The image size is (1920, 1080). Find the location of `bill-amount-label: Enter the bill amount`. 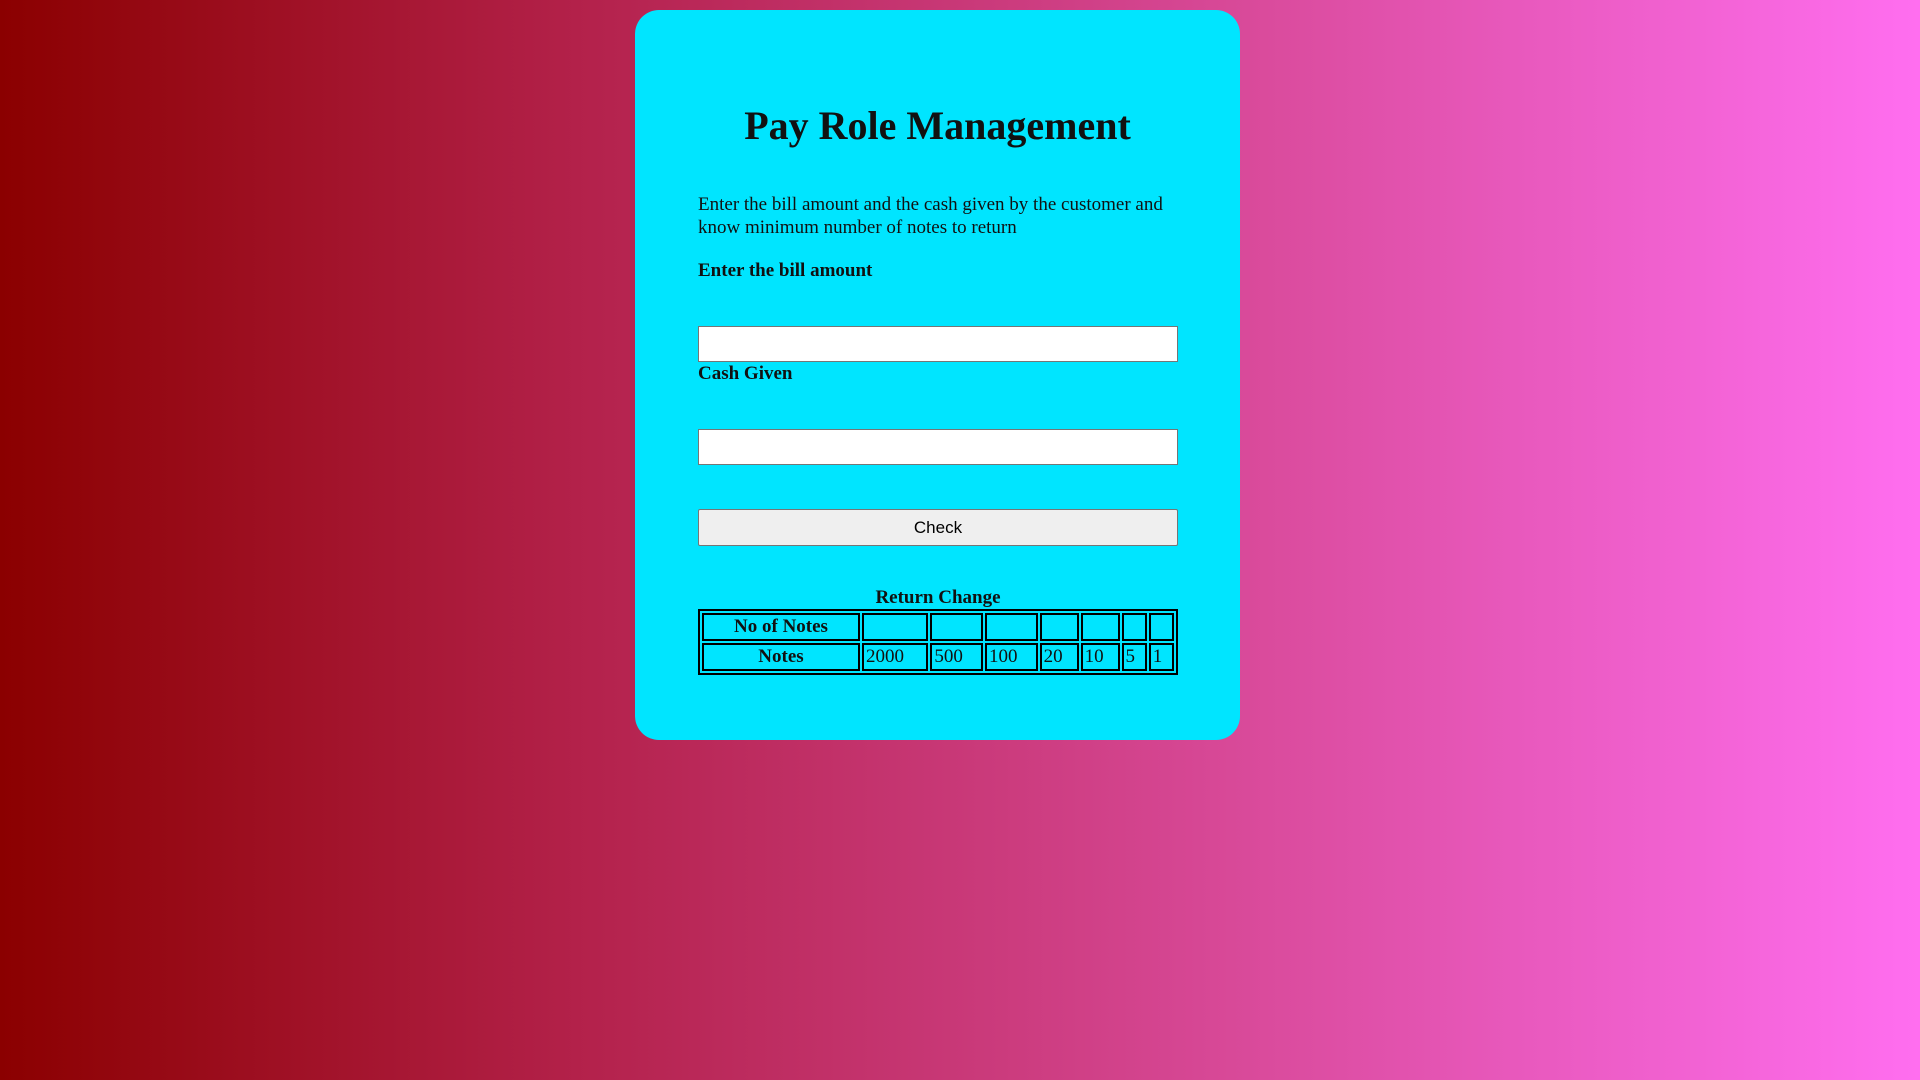

bill-amount-label: Enter the bill amount is located at coordinates (785, 270).